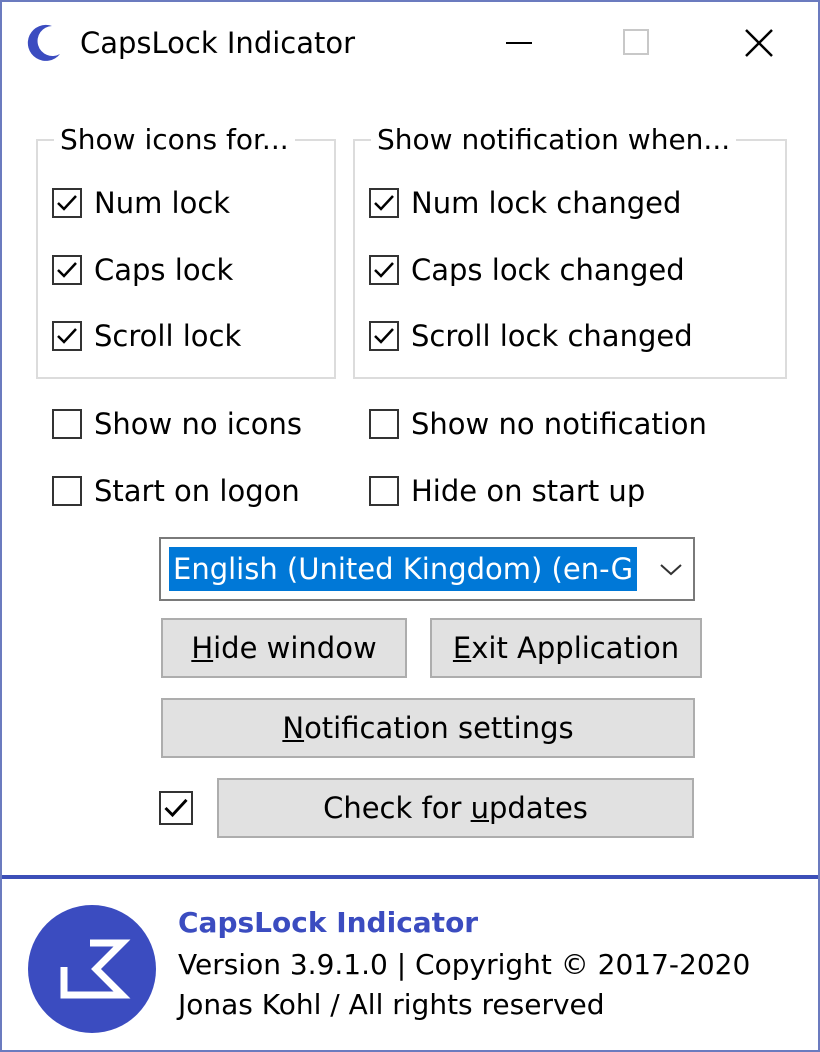 The width and height of the screenshot is (820, 1052). I want to click on check-for-updates-mnemonic: u, so click(479, 808).